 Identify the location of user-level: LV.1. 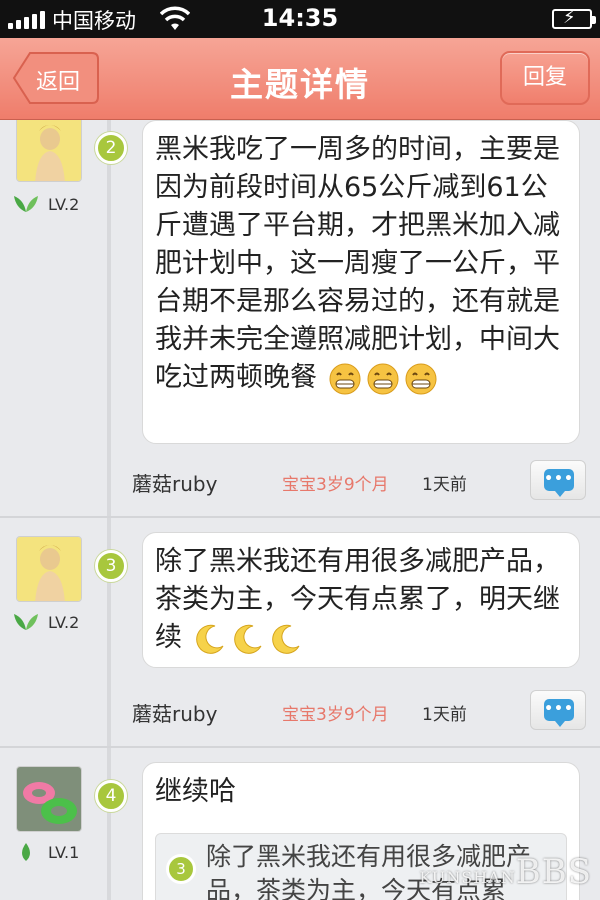
(45, 852).